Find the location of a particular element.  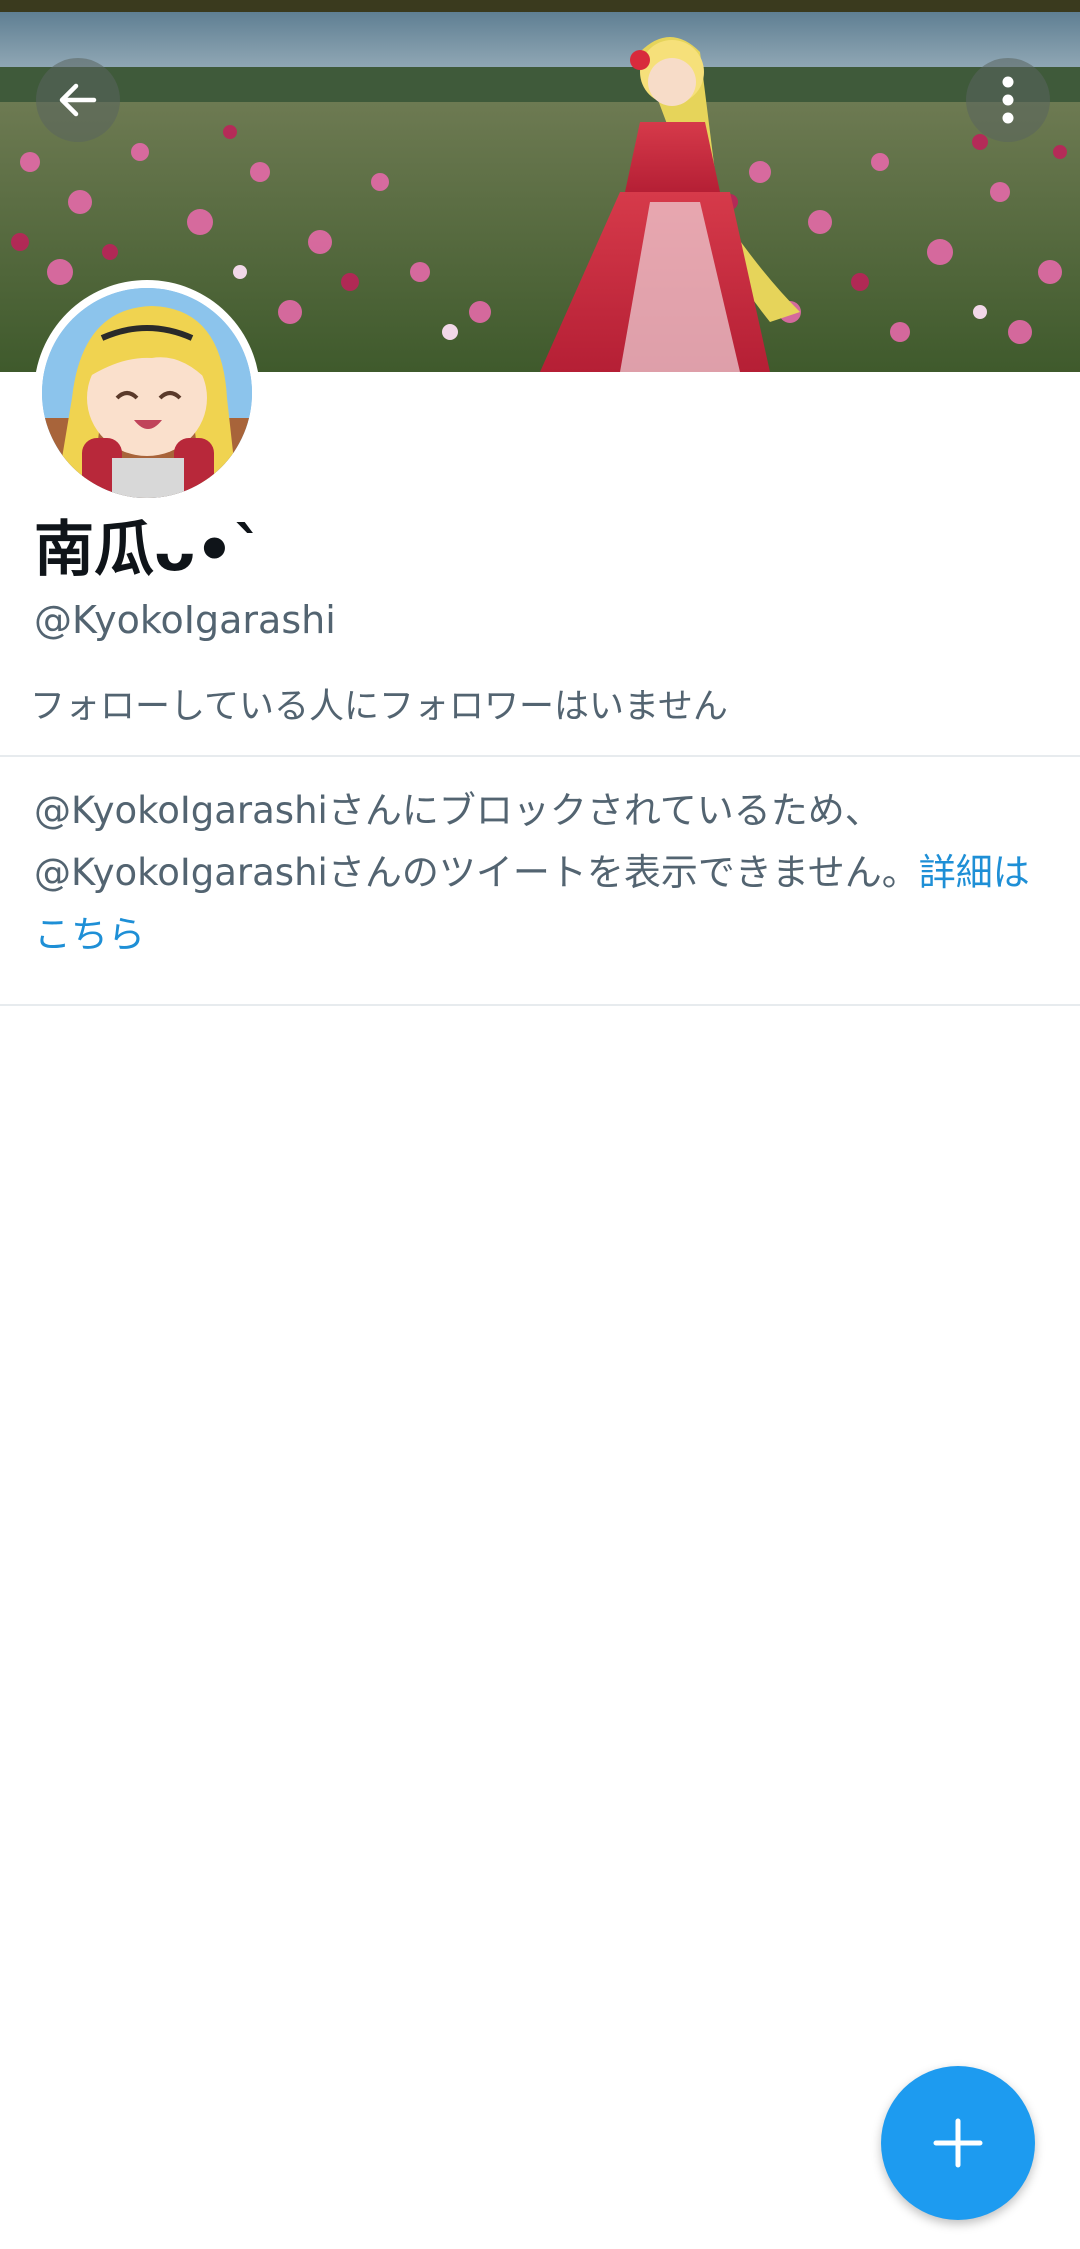

vertical-dots-icon is located at coordinates (1008, 100).